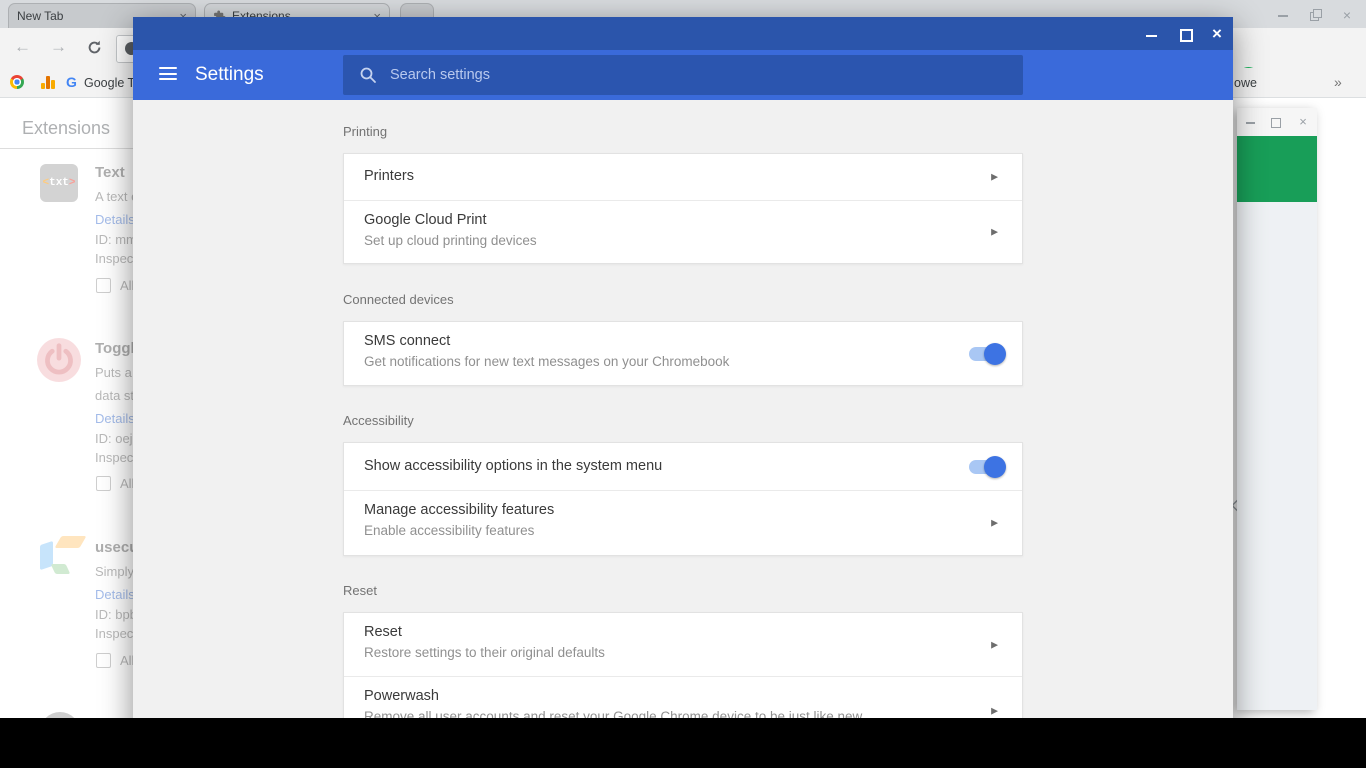 This screenshot has width=1366, height=768. Describe the element at coordinates (59, 360) in the screenshot. I see `toggl-extension-icon` at that location.